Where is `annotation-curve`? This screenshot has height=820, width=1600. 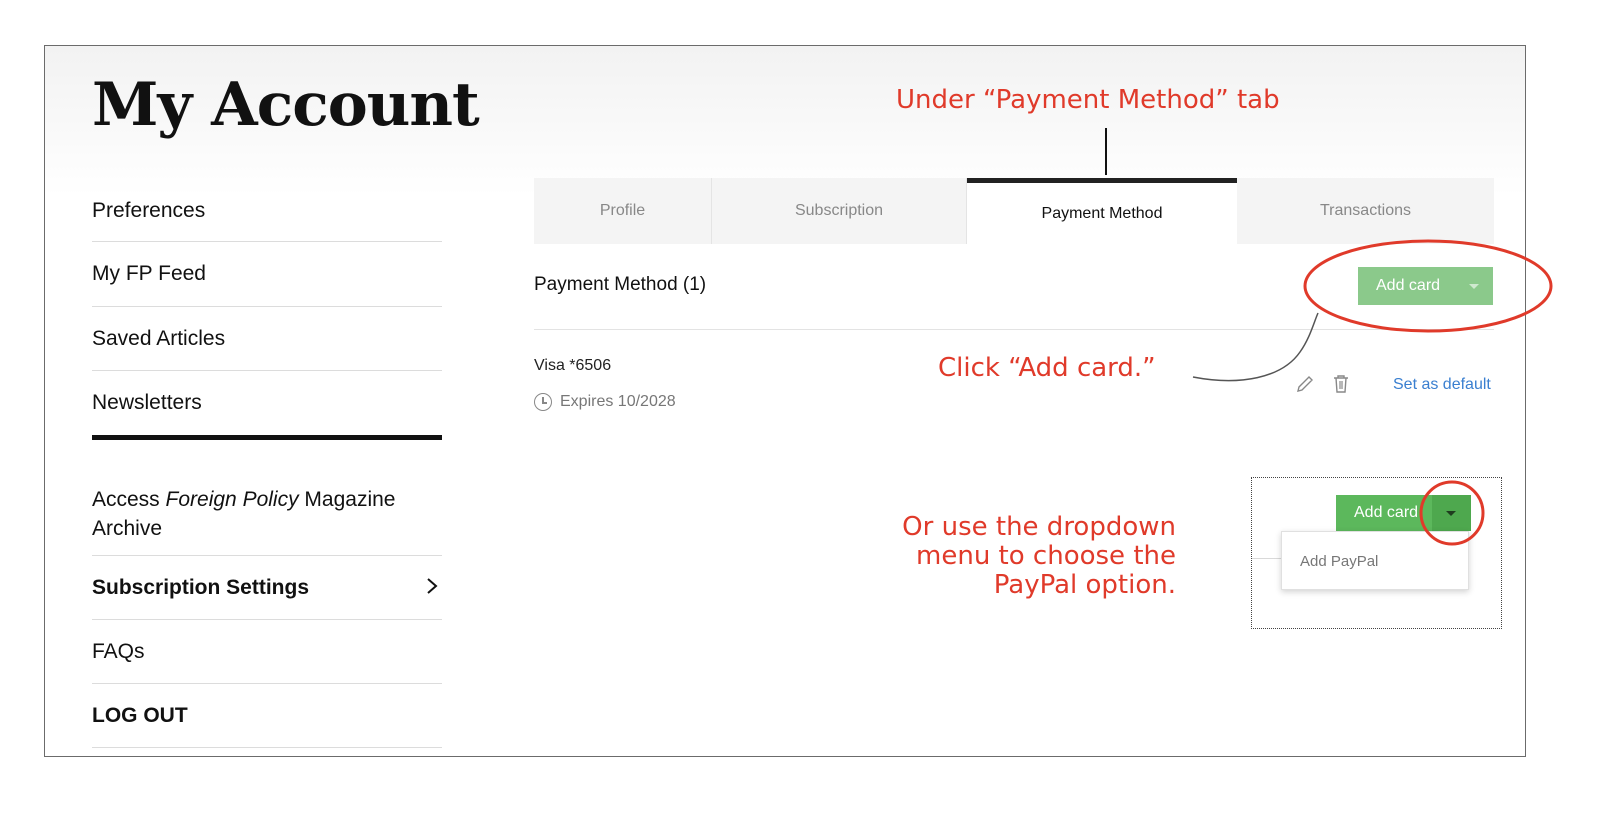 annotation-curve is located at coordinates (1255, 347).